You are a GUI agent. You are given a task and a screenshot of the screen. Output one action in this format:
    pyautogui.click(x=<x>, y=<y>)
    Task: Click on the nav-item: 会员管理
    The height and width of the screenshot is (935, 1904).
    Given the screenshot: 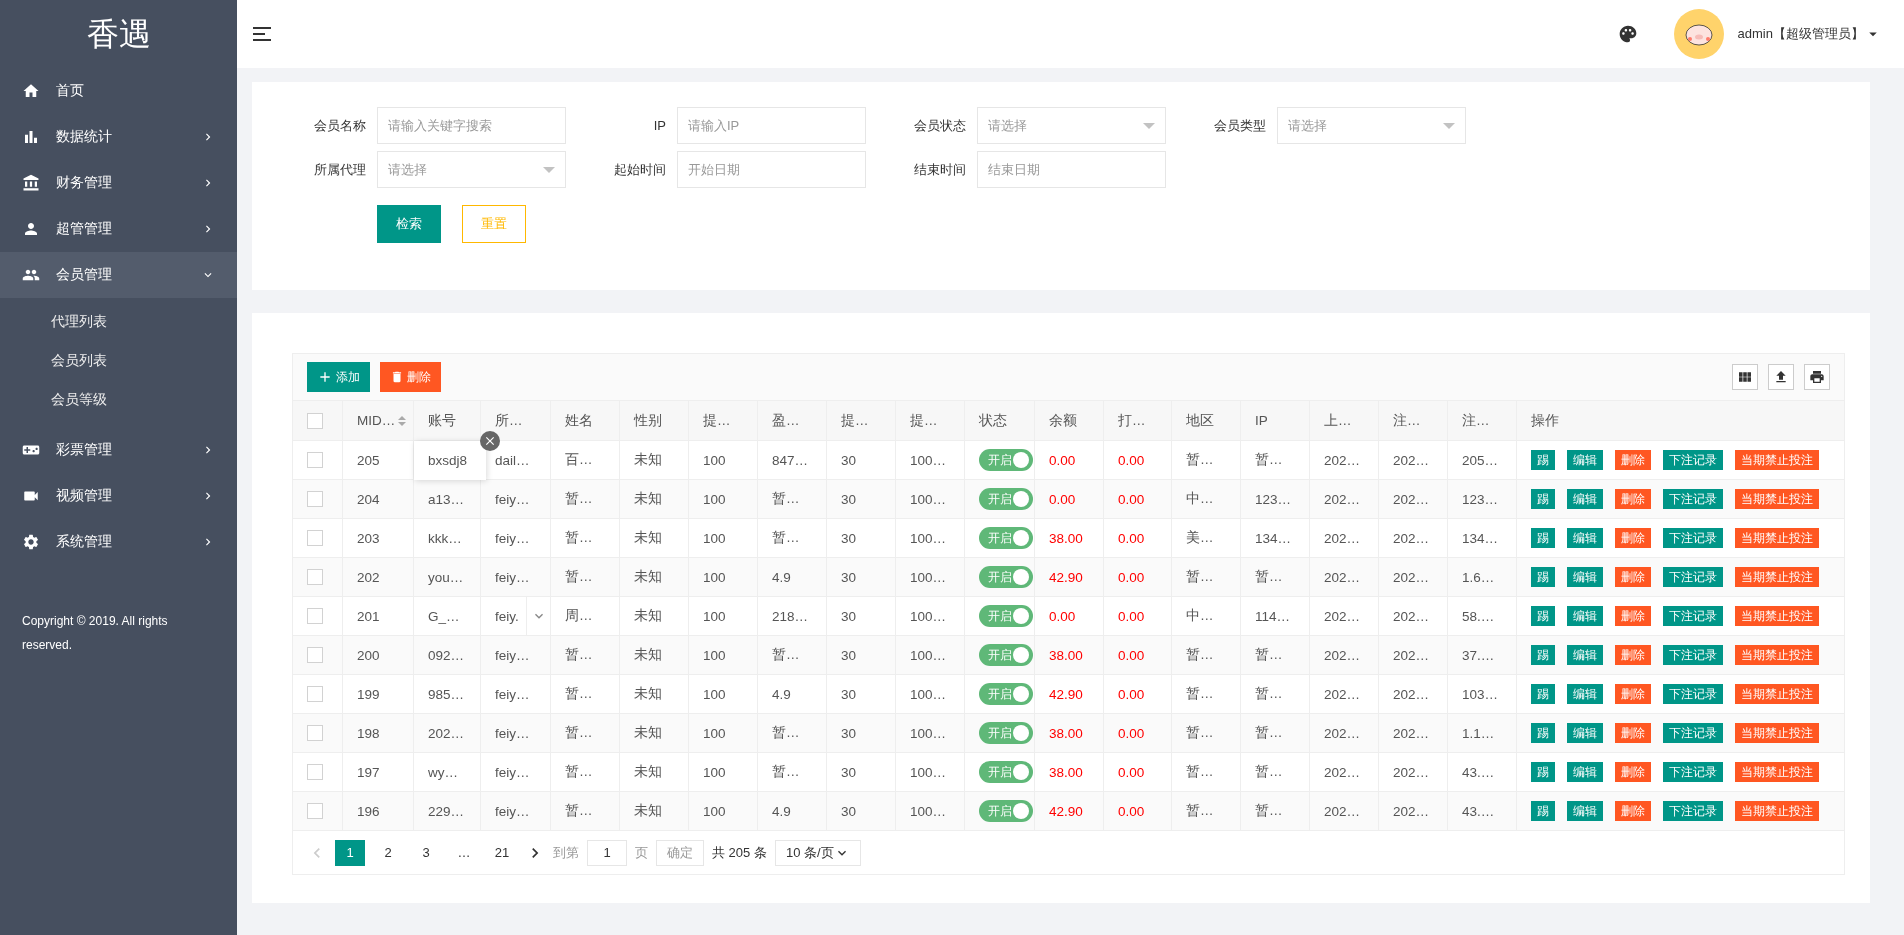 What is the action you would take?
    pyautogui.click(x=118, y=275)
    